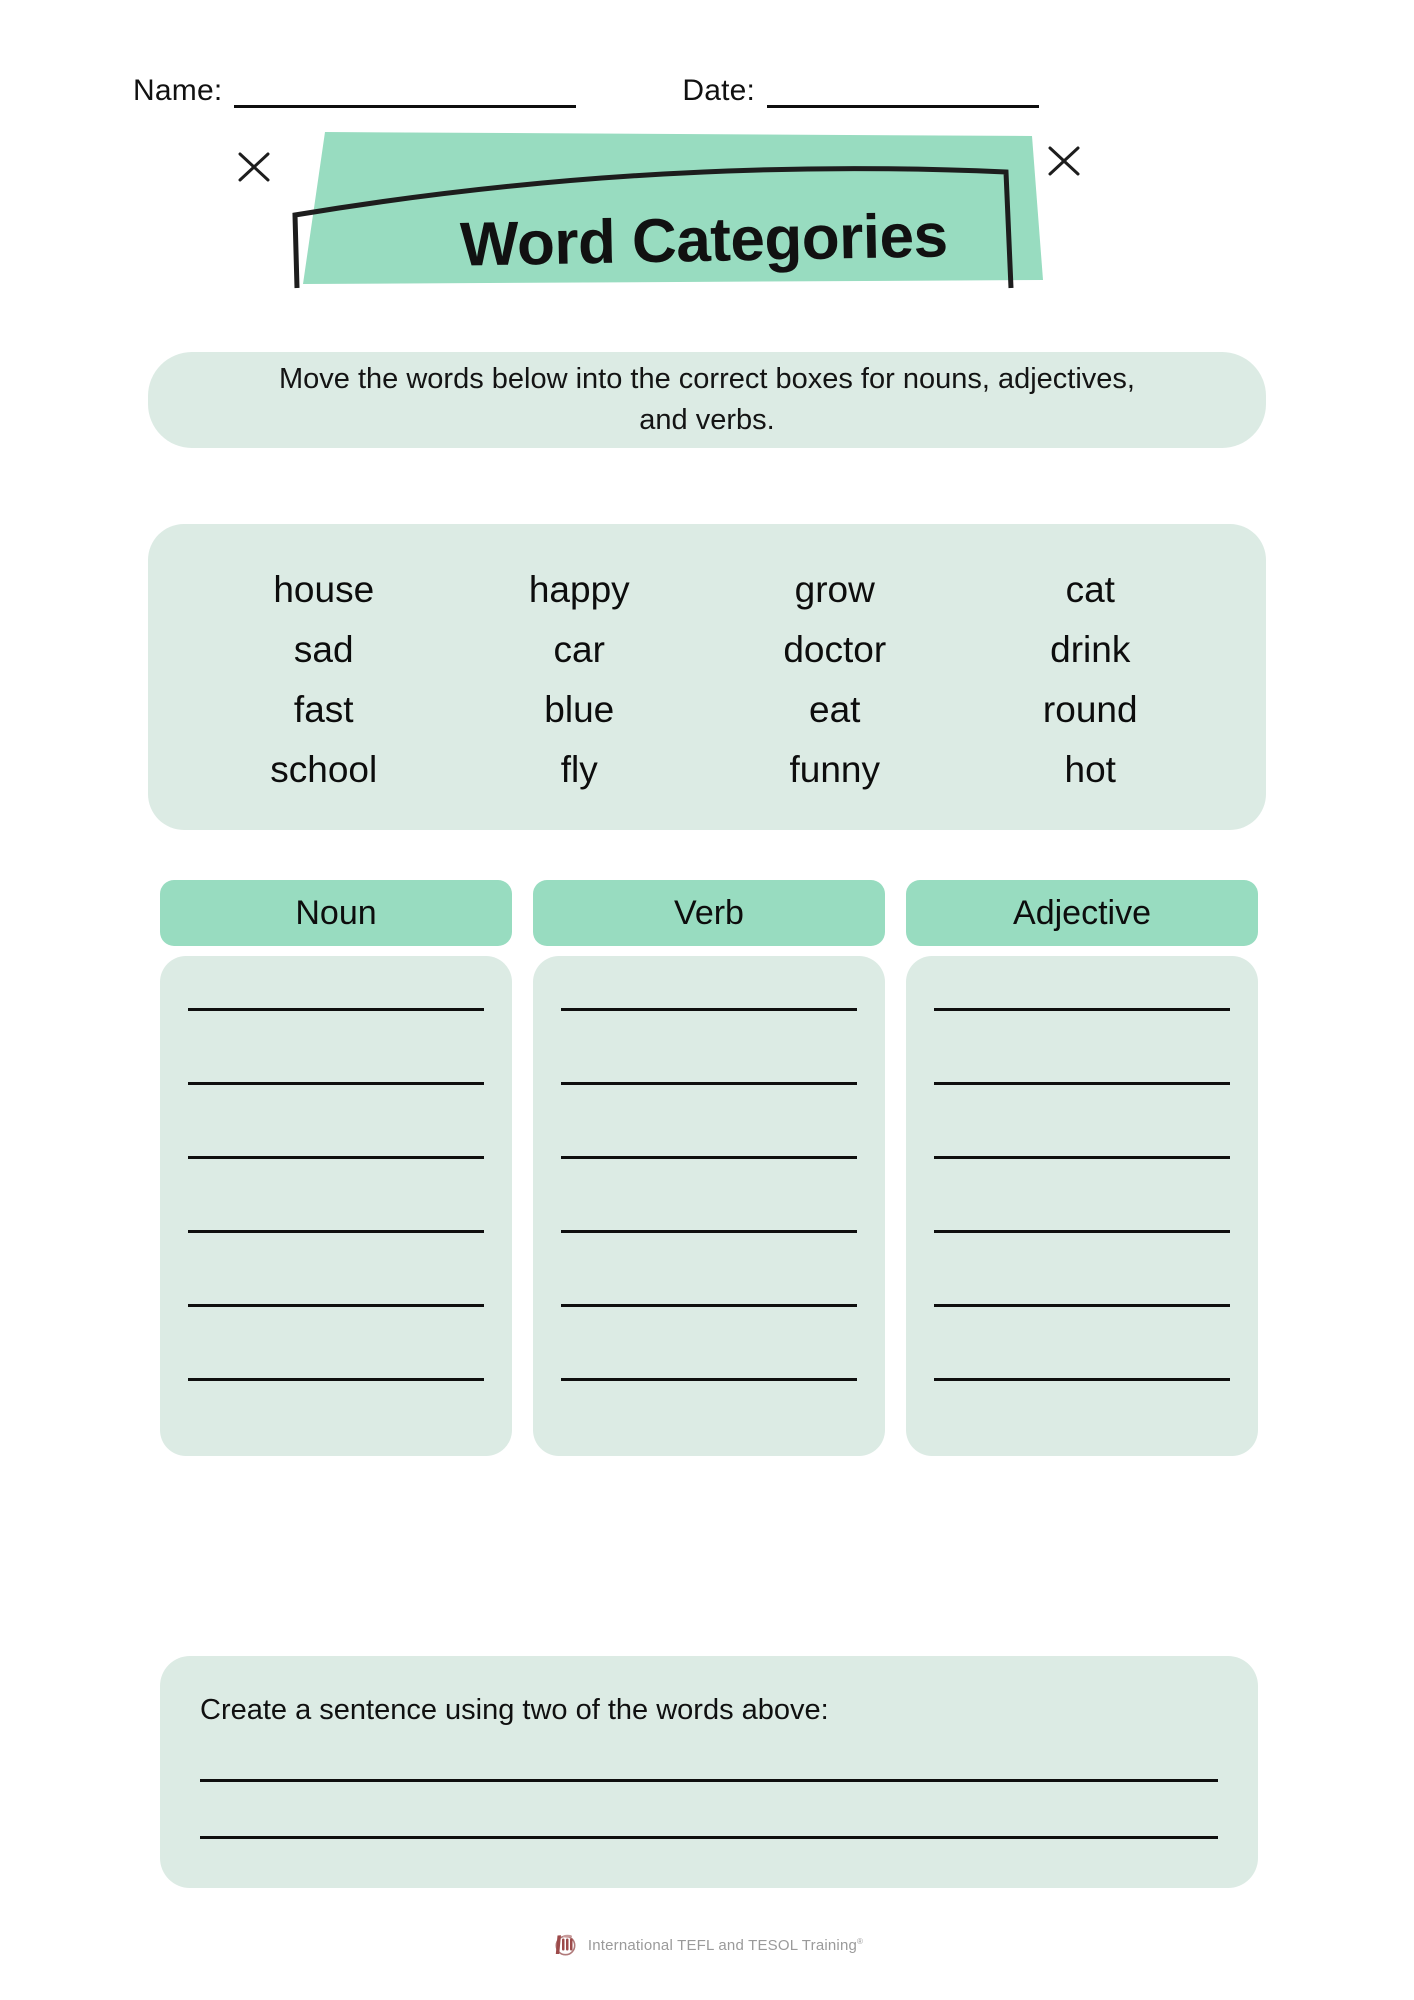 The width and height of the screenshot is (1414, 2000). Describe the element at coordinates (178, 90) in the screenshot. I see `name-label: Name:` at that location.